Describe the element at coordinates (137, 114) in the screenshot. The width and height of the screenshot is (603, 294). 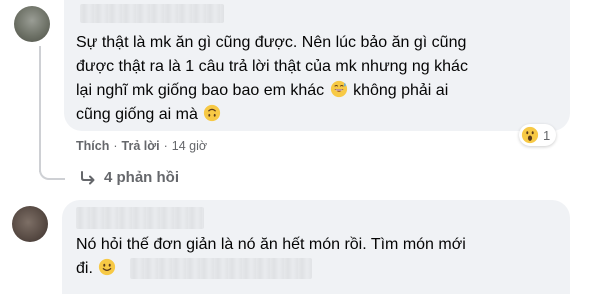
I see `comment-text-segment: cũng giống ai mà` at that location.